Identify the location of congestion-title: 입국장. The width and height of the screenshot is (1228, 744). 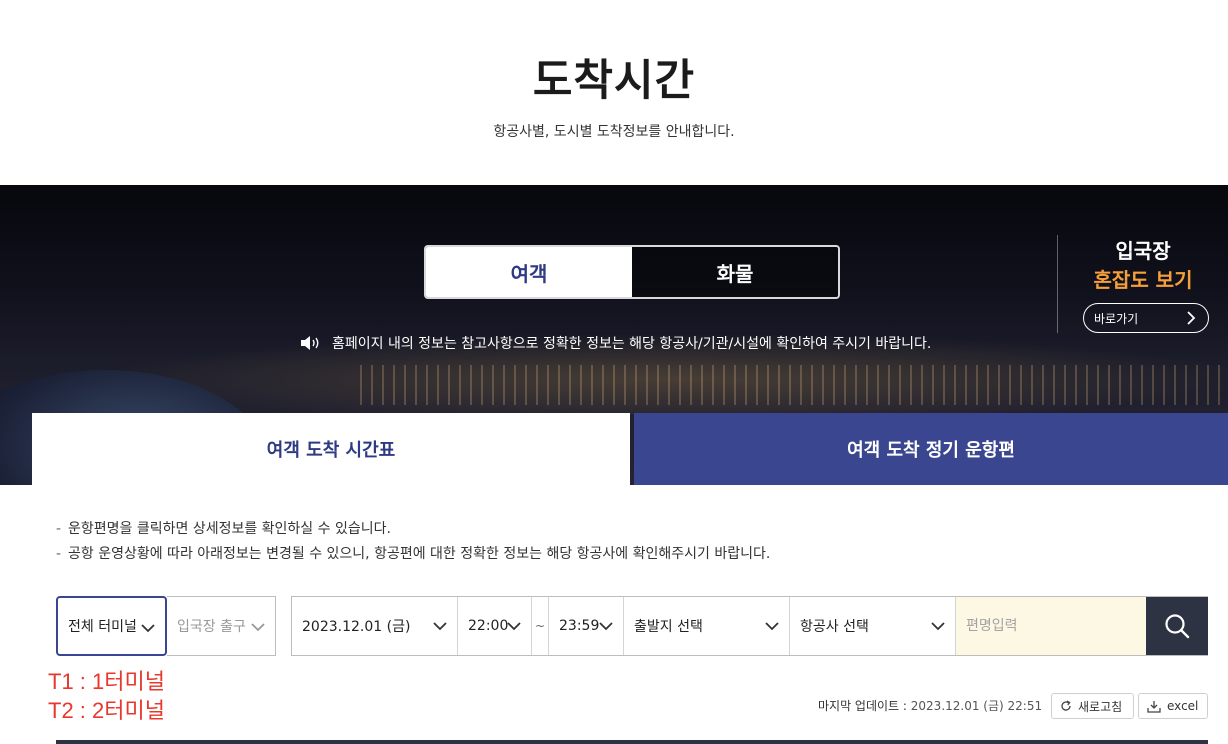
(1143, 251).